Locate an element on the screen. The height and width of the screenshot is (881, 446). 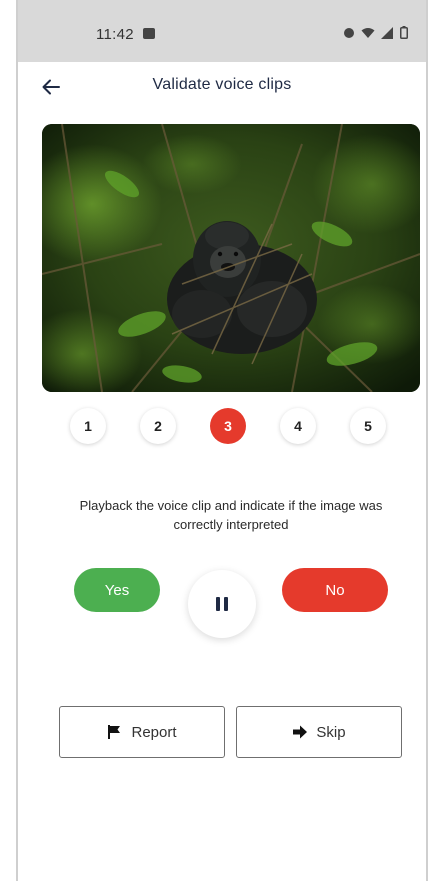
no-button: No is located at coordinates (335, 590).